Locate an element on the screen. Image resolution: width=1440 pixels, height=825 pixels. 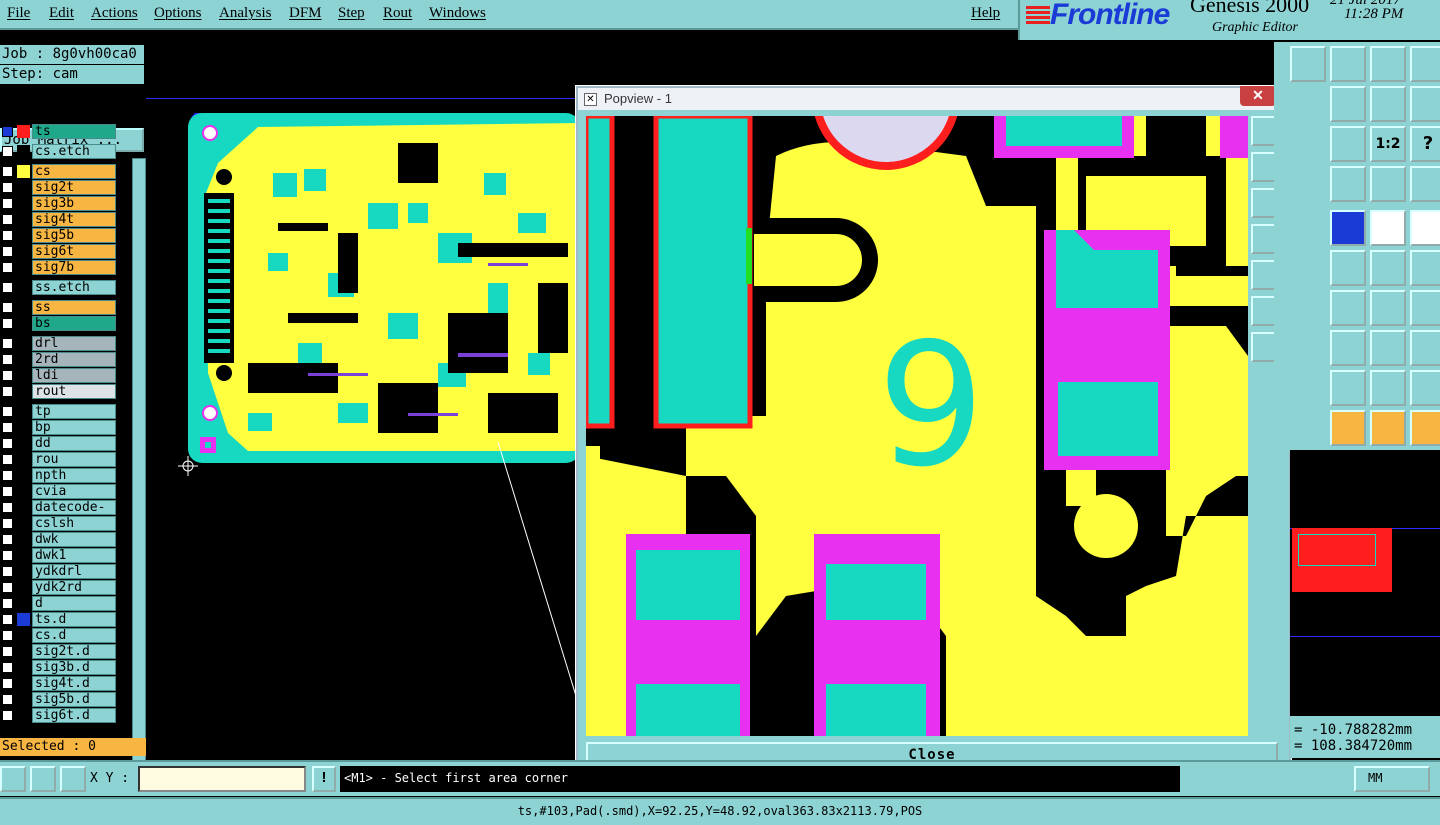
layer-name: ts is located at coordinates (74, 131).